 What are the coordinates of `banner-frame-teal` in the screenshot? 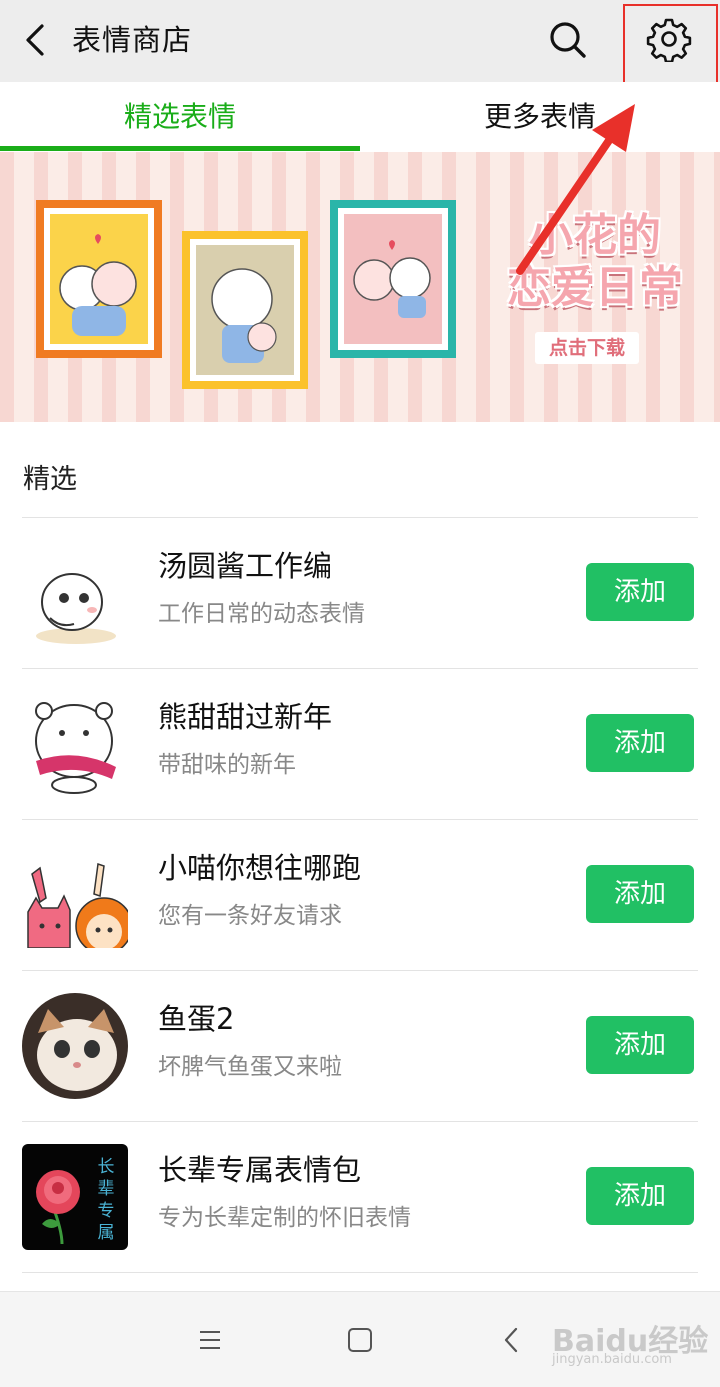 It's located at (393, 279).